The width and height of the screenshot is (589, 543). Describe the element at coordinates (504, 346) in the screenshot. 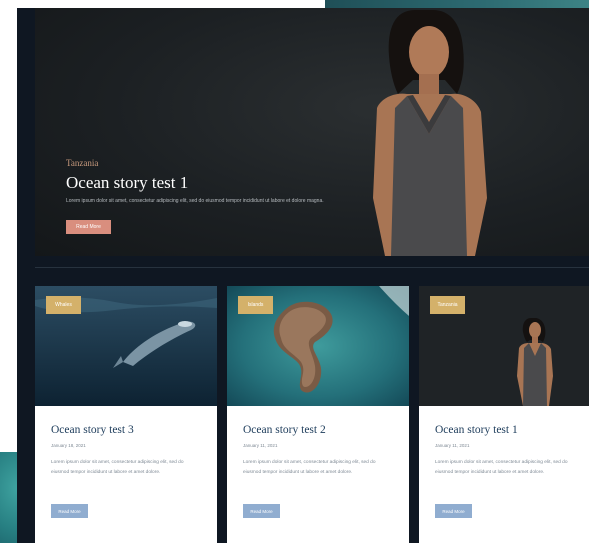

I see `post-card-image: Tanzania` at that location.